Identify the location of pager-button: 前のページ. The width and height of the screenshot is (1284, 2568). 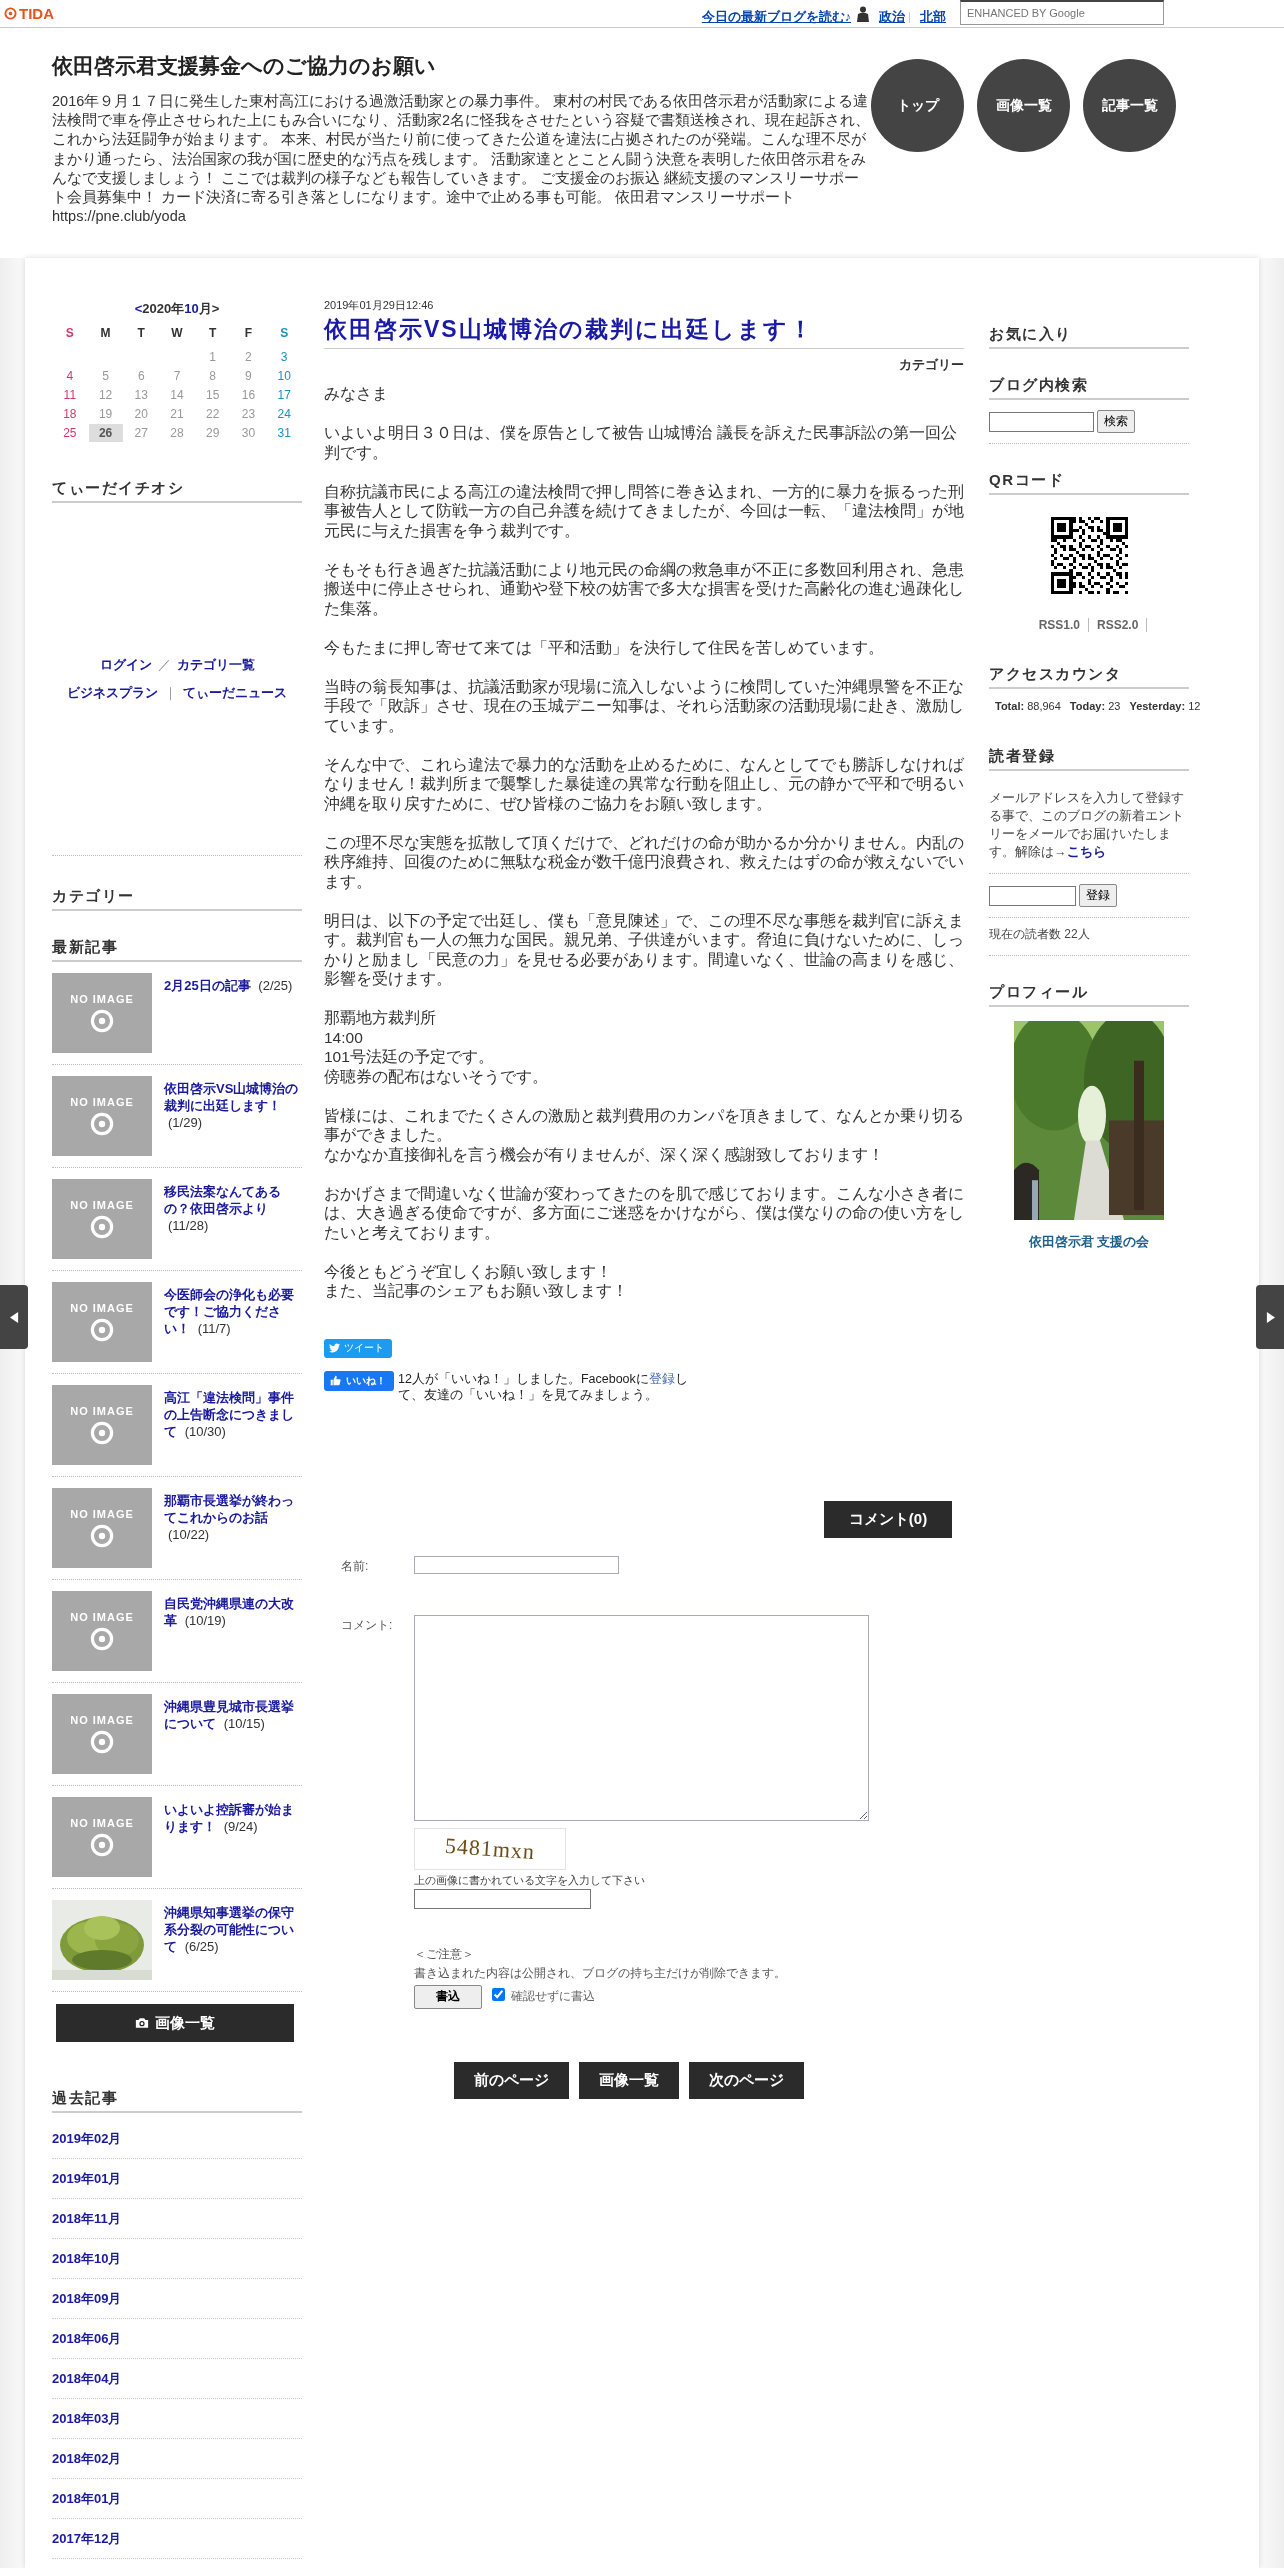
(511, 2080).